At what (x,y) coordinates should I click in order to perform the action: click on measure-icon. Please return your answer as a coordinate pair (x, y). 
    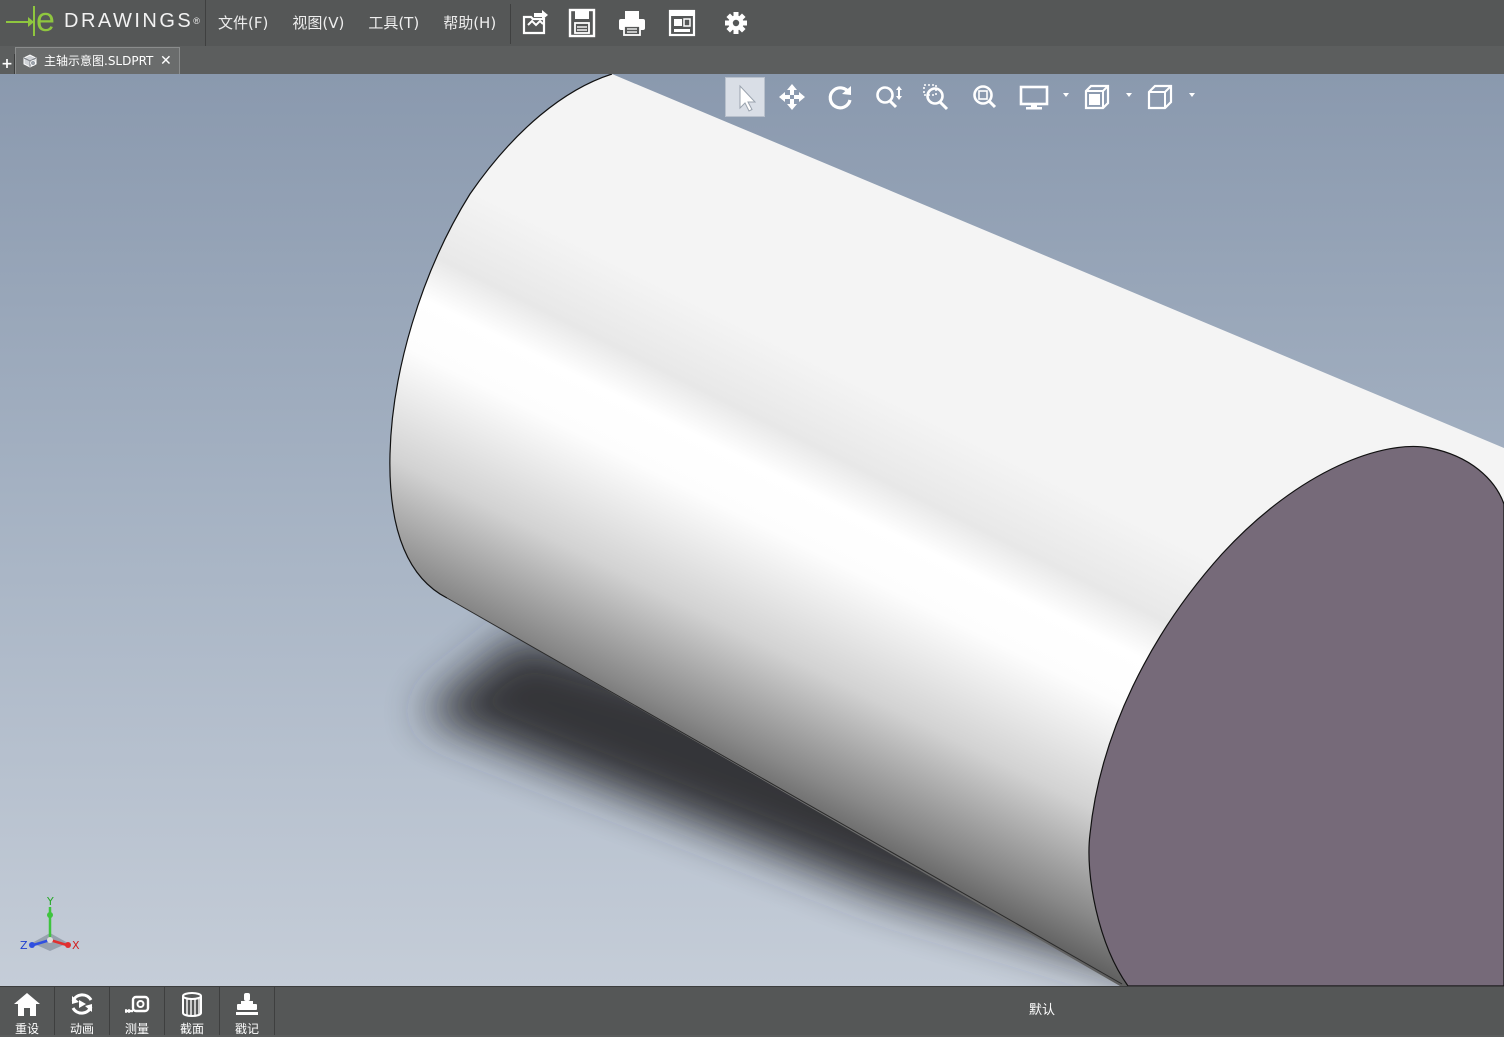
    Looking at the image, I should click on (137, 1004).